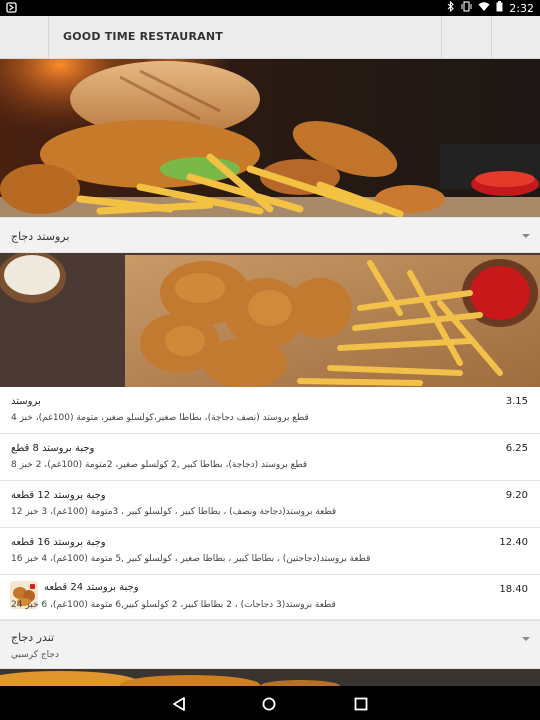  Describe the element at coordinates (513, 589) in the screenshot. I see `item-price: 18.40` at that location.